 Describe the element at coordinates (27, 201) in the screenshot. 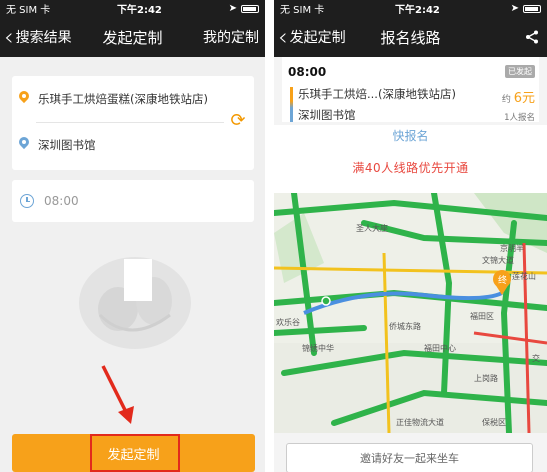

I see `clock-icon` at that location.